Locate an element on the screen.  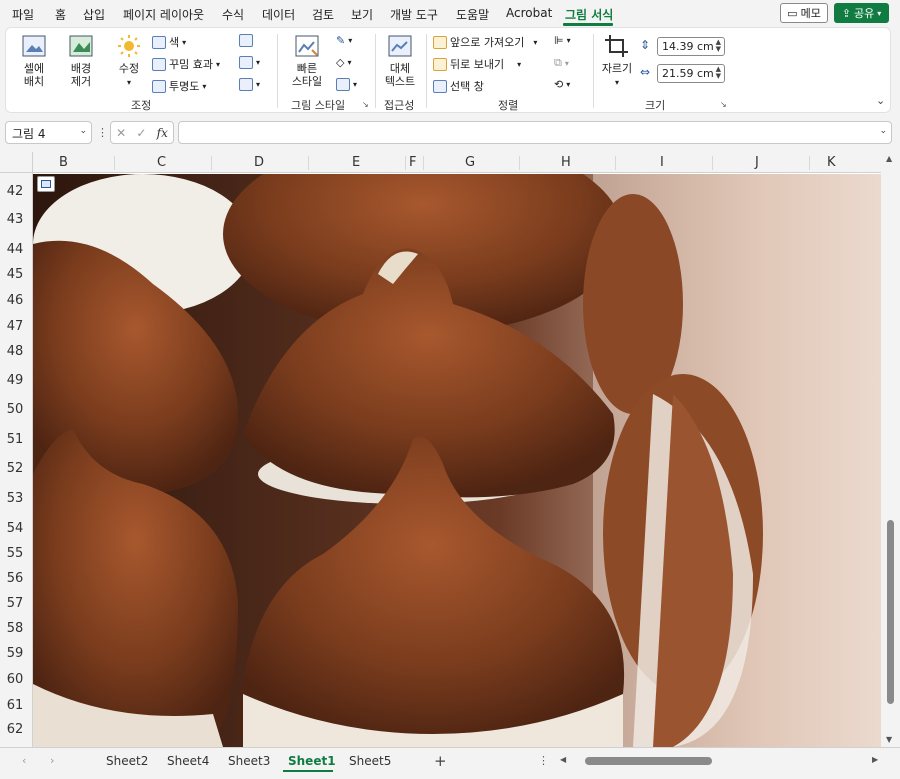
tab-view: 보기 is located at coordinates (362, 14).